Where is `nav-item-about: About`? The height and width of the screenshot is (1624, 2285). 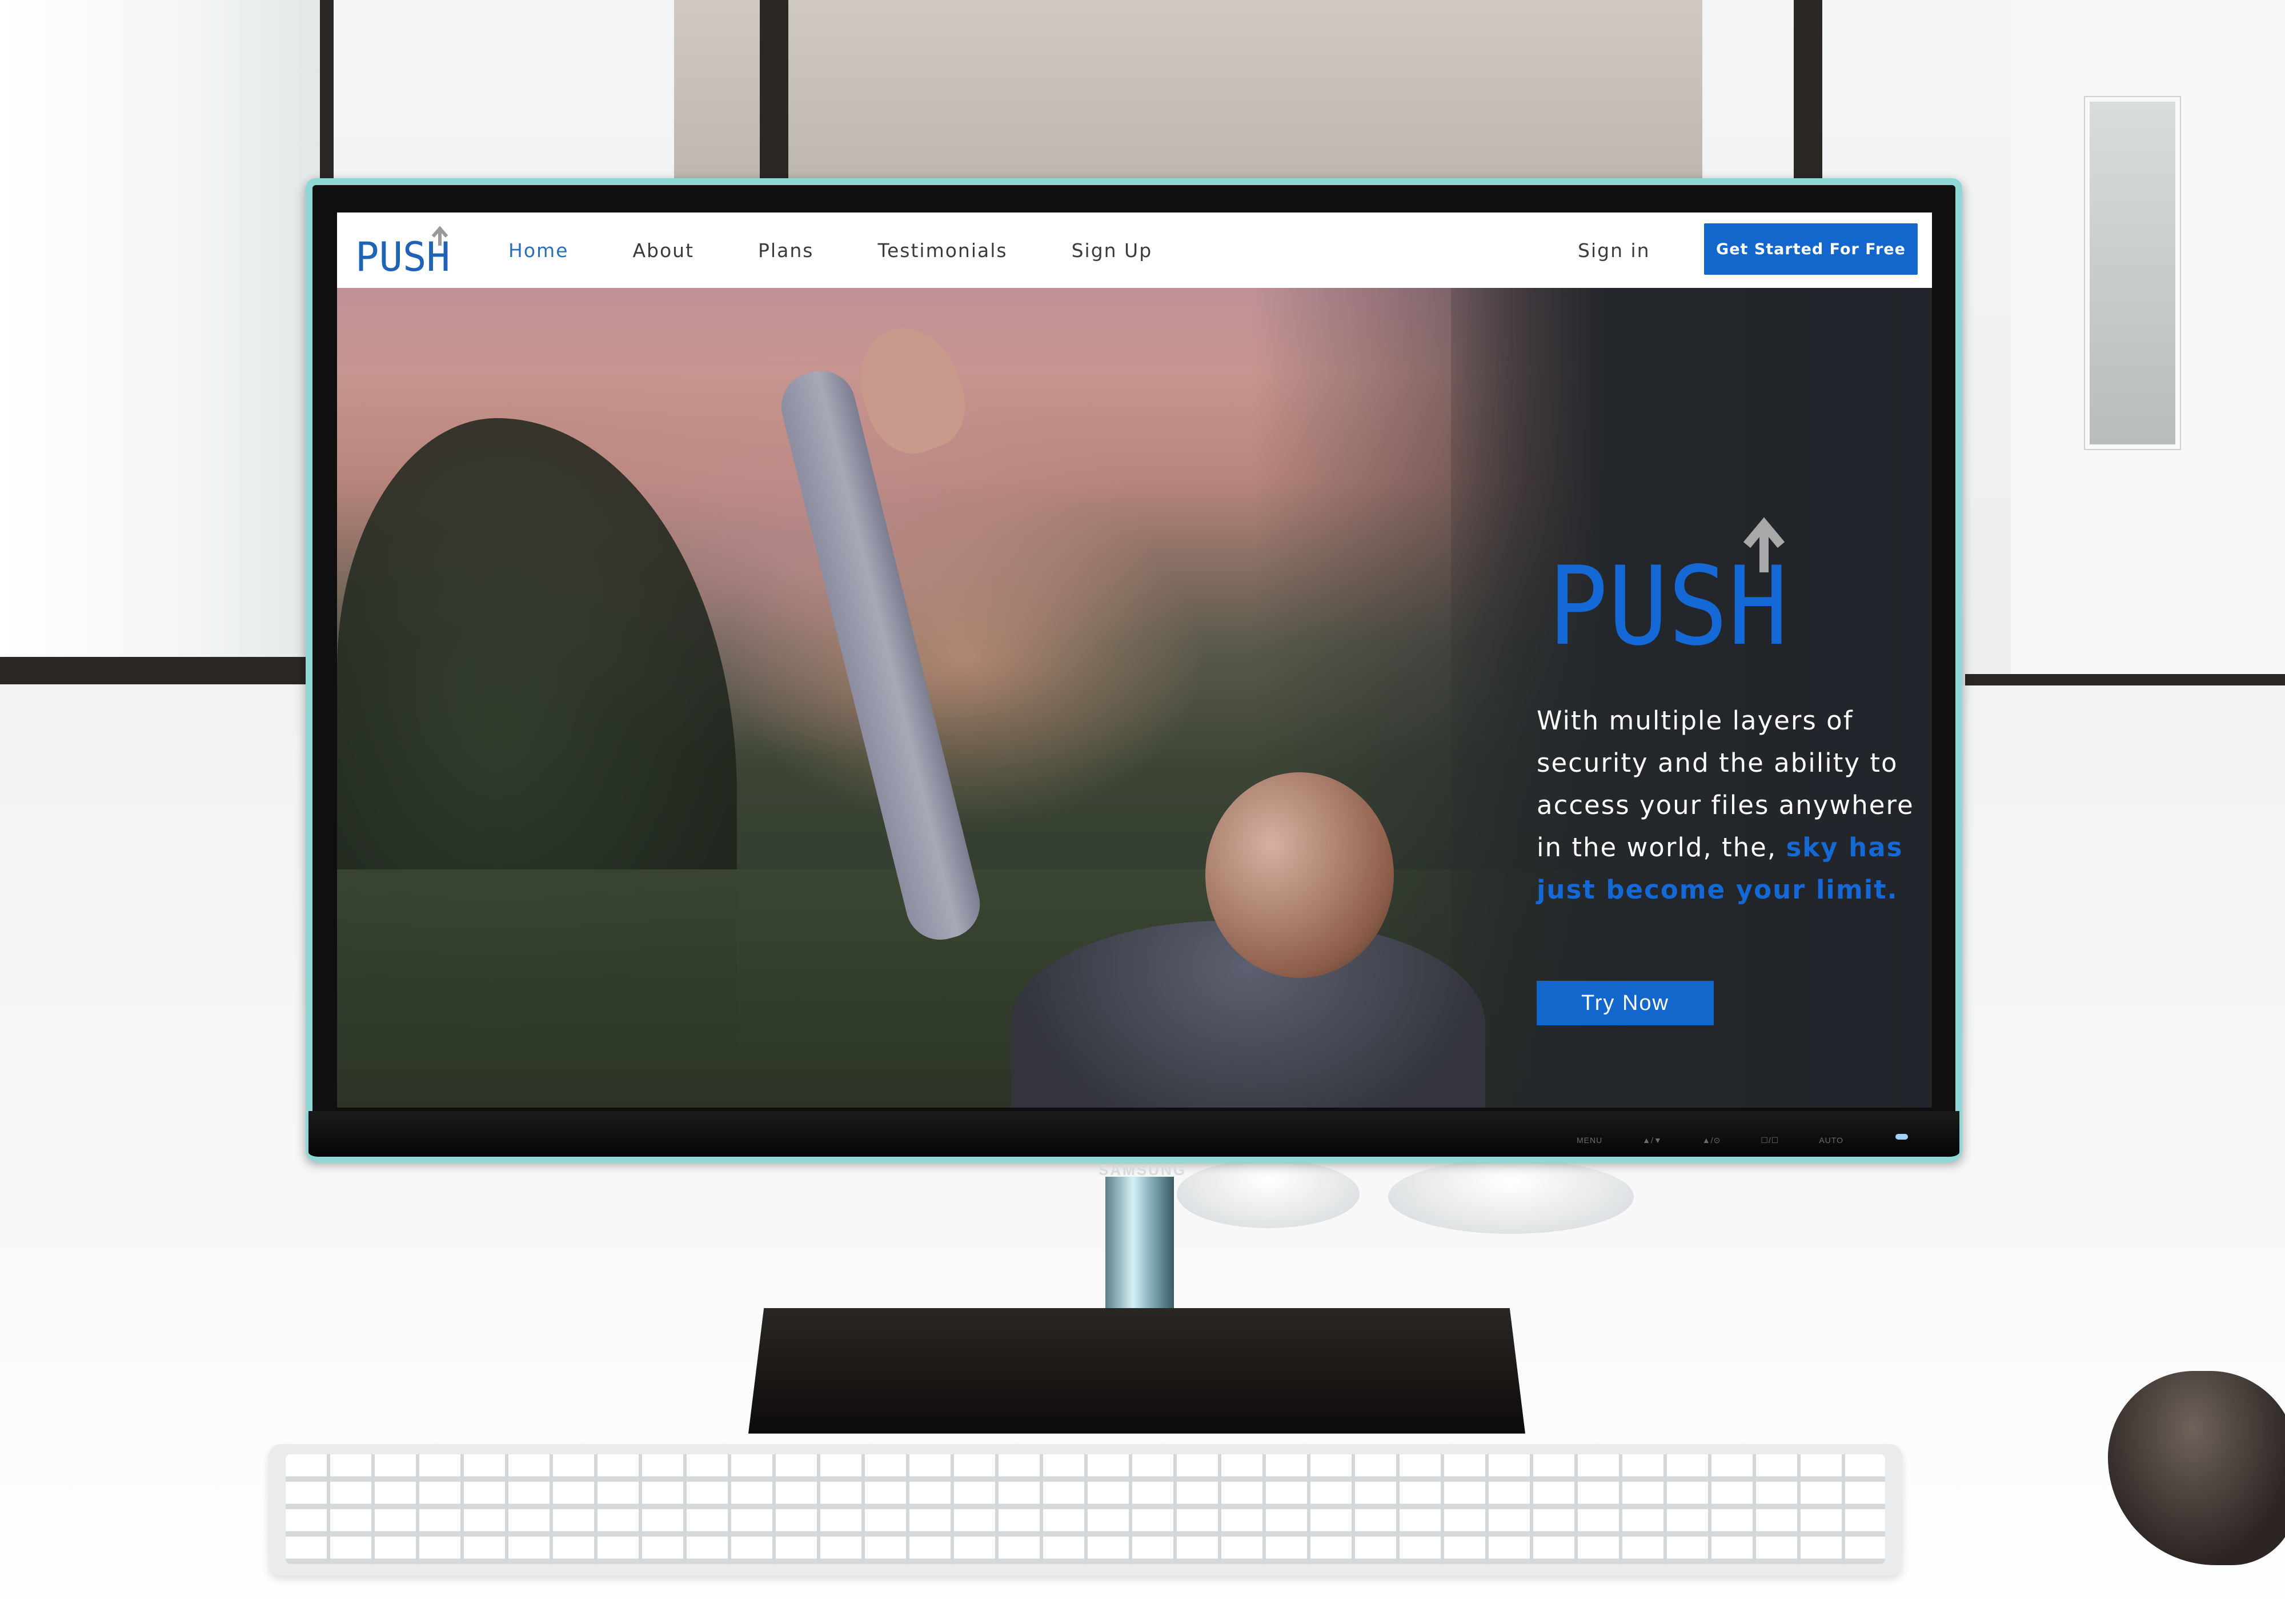 nav-item-about: About is located at coordinates (663, 250).